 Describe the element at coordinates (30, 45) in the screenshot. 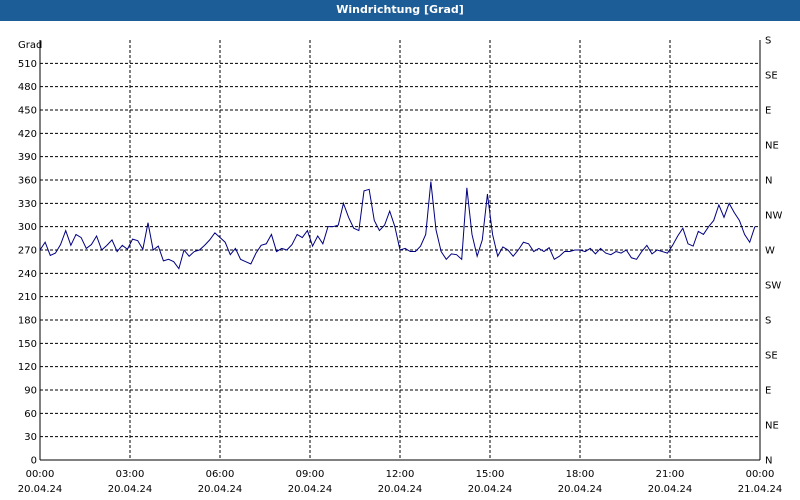

I see `y-axis-title: Grad` at that location.